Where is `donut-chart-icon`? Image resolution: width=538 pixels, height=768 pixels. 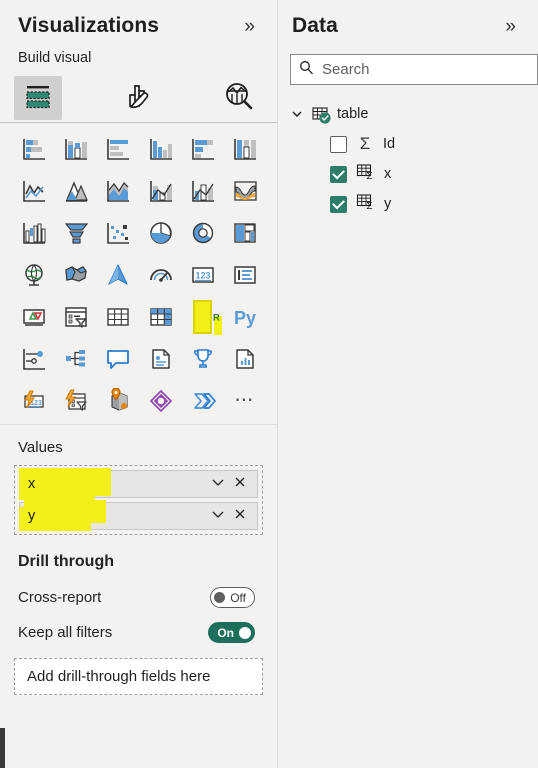
donut-chart-icon is located at coordinates (203, 232).